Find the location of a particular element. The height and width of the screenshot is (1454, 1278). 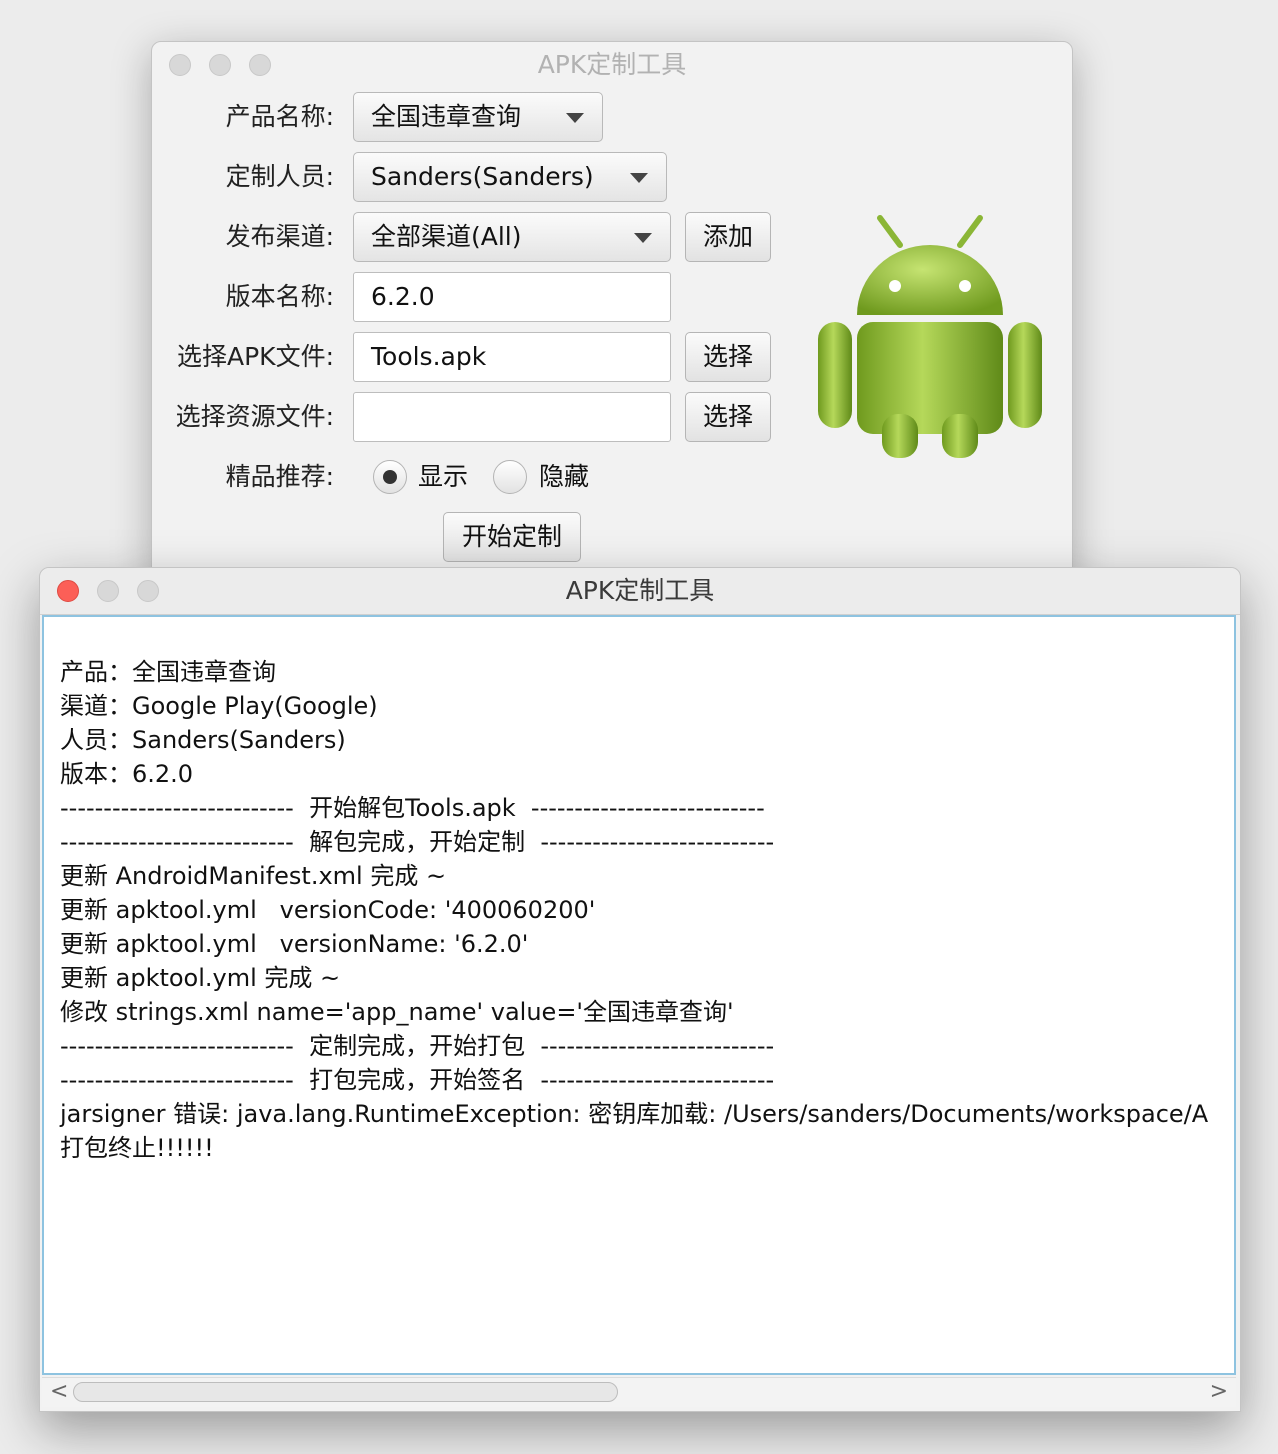

resource-file-label: 选择资源文件: is located at coordinates (254, 416).